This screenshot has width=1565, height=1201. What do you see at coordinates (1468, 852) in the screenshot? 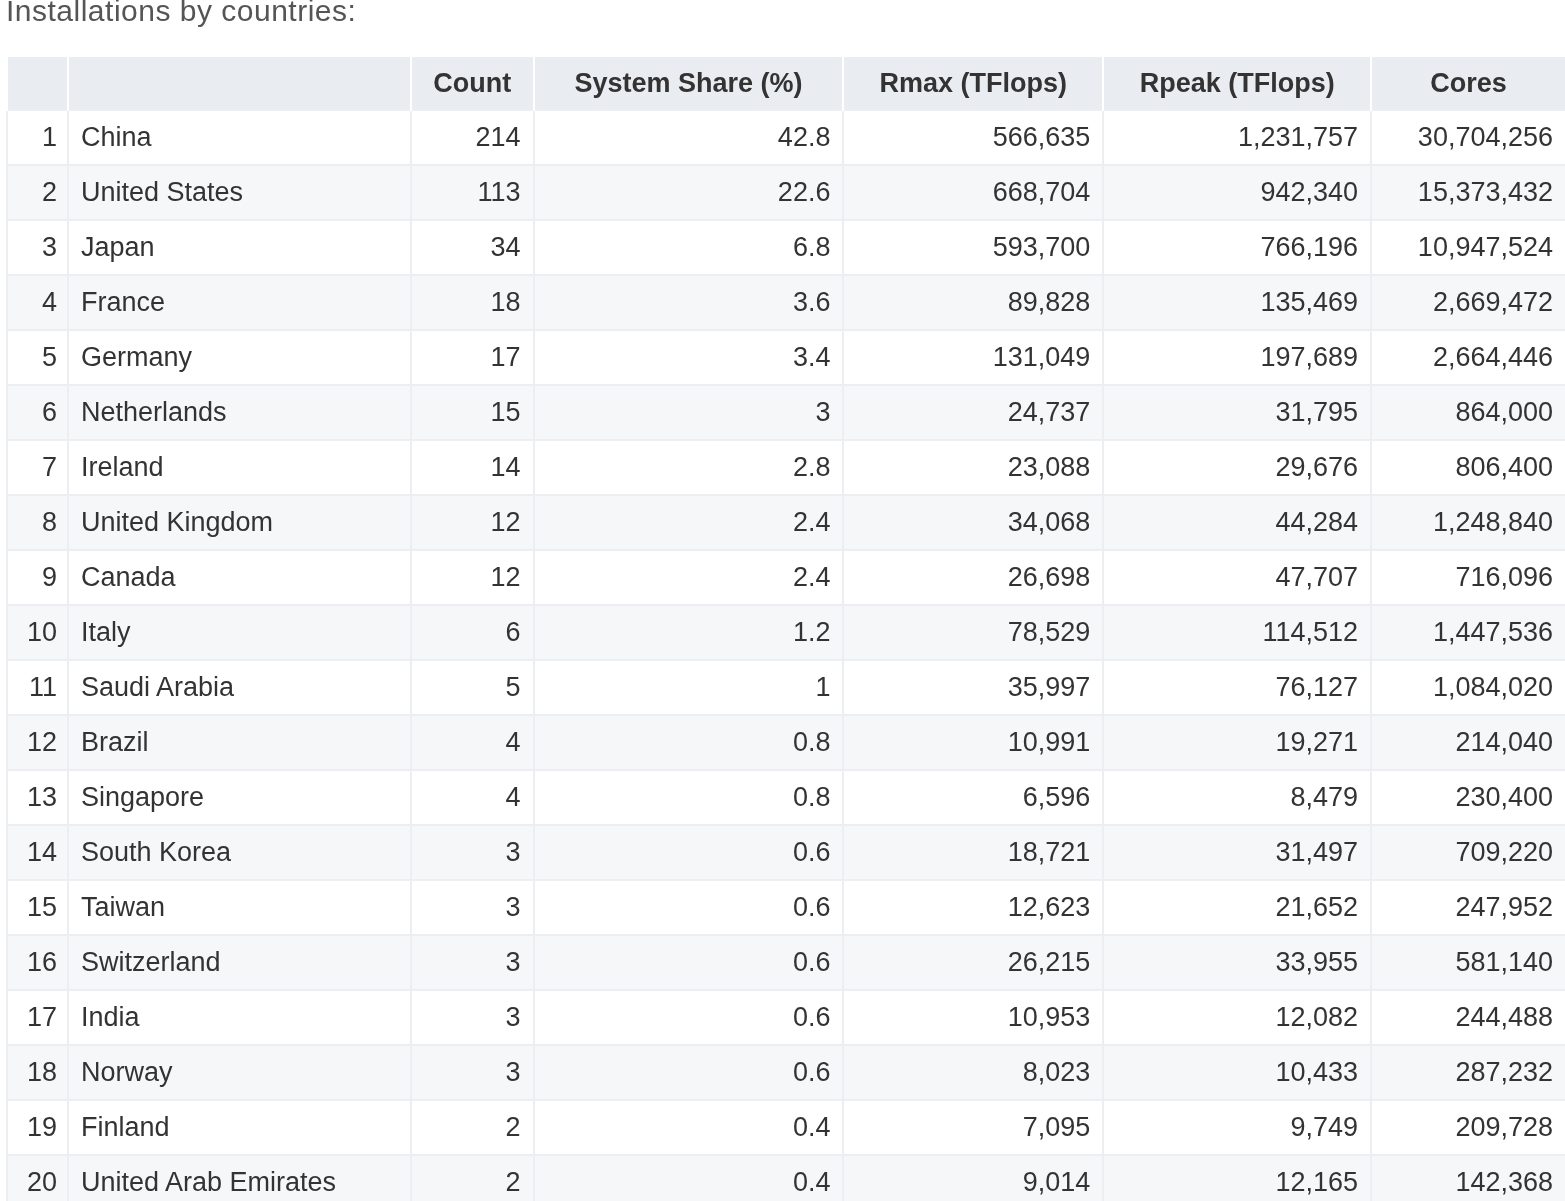
I see `table-cell: 709,220` at bounding box center [1468, 852].